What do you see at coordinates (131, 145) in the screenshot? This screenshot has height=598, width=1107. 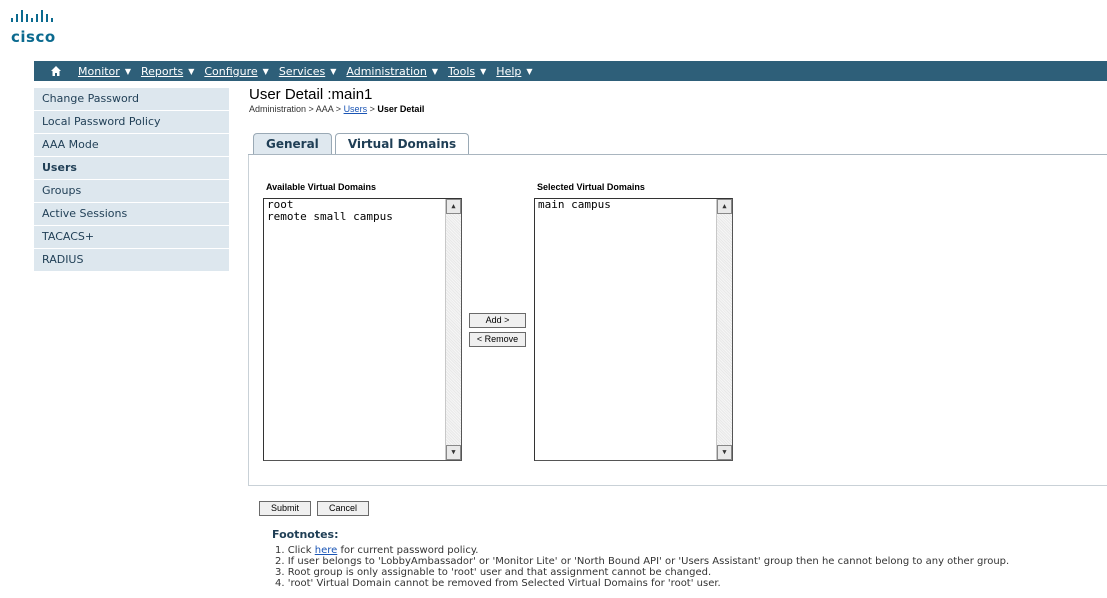 I see `sidebar-item-aaa-mode: AAA Mode` at bounding box center [131, 145].